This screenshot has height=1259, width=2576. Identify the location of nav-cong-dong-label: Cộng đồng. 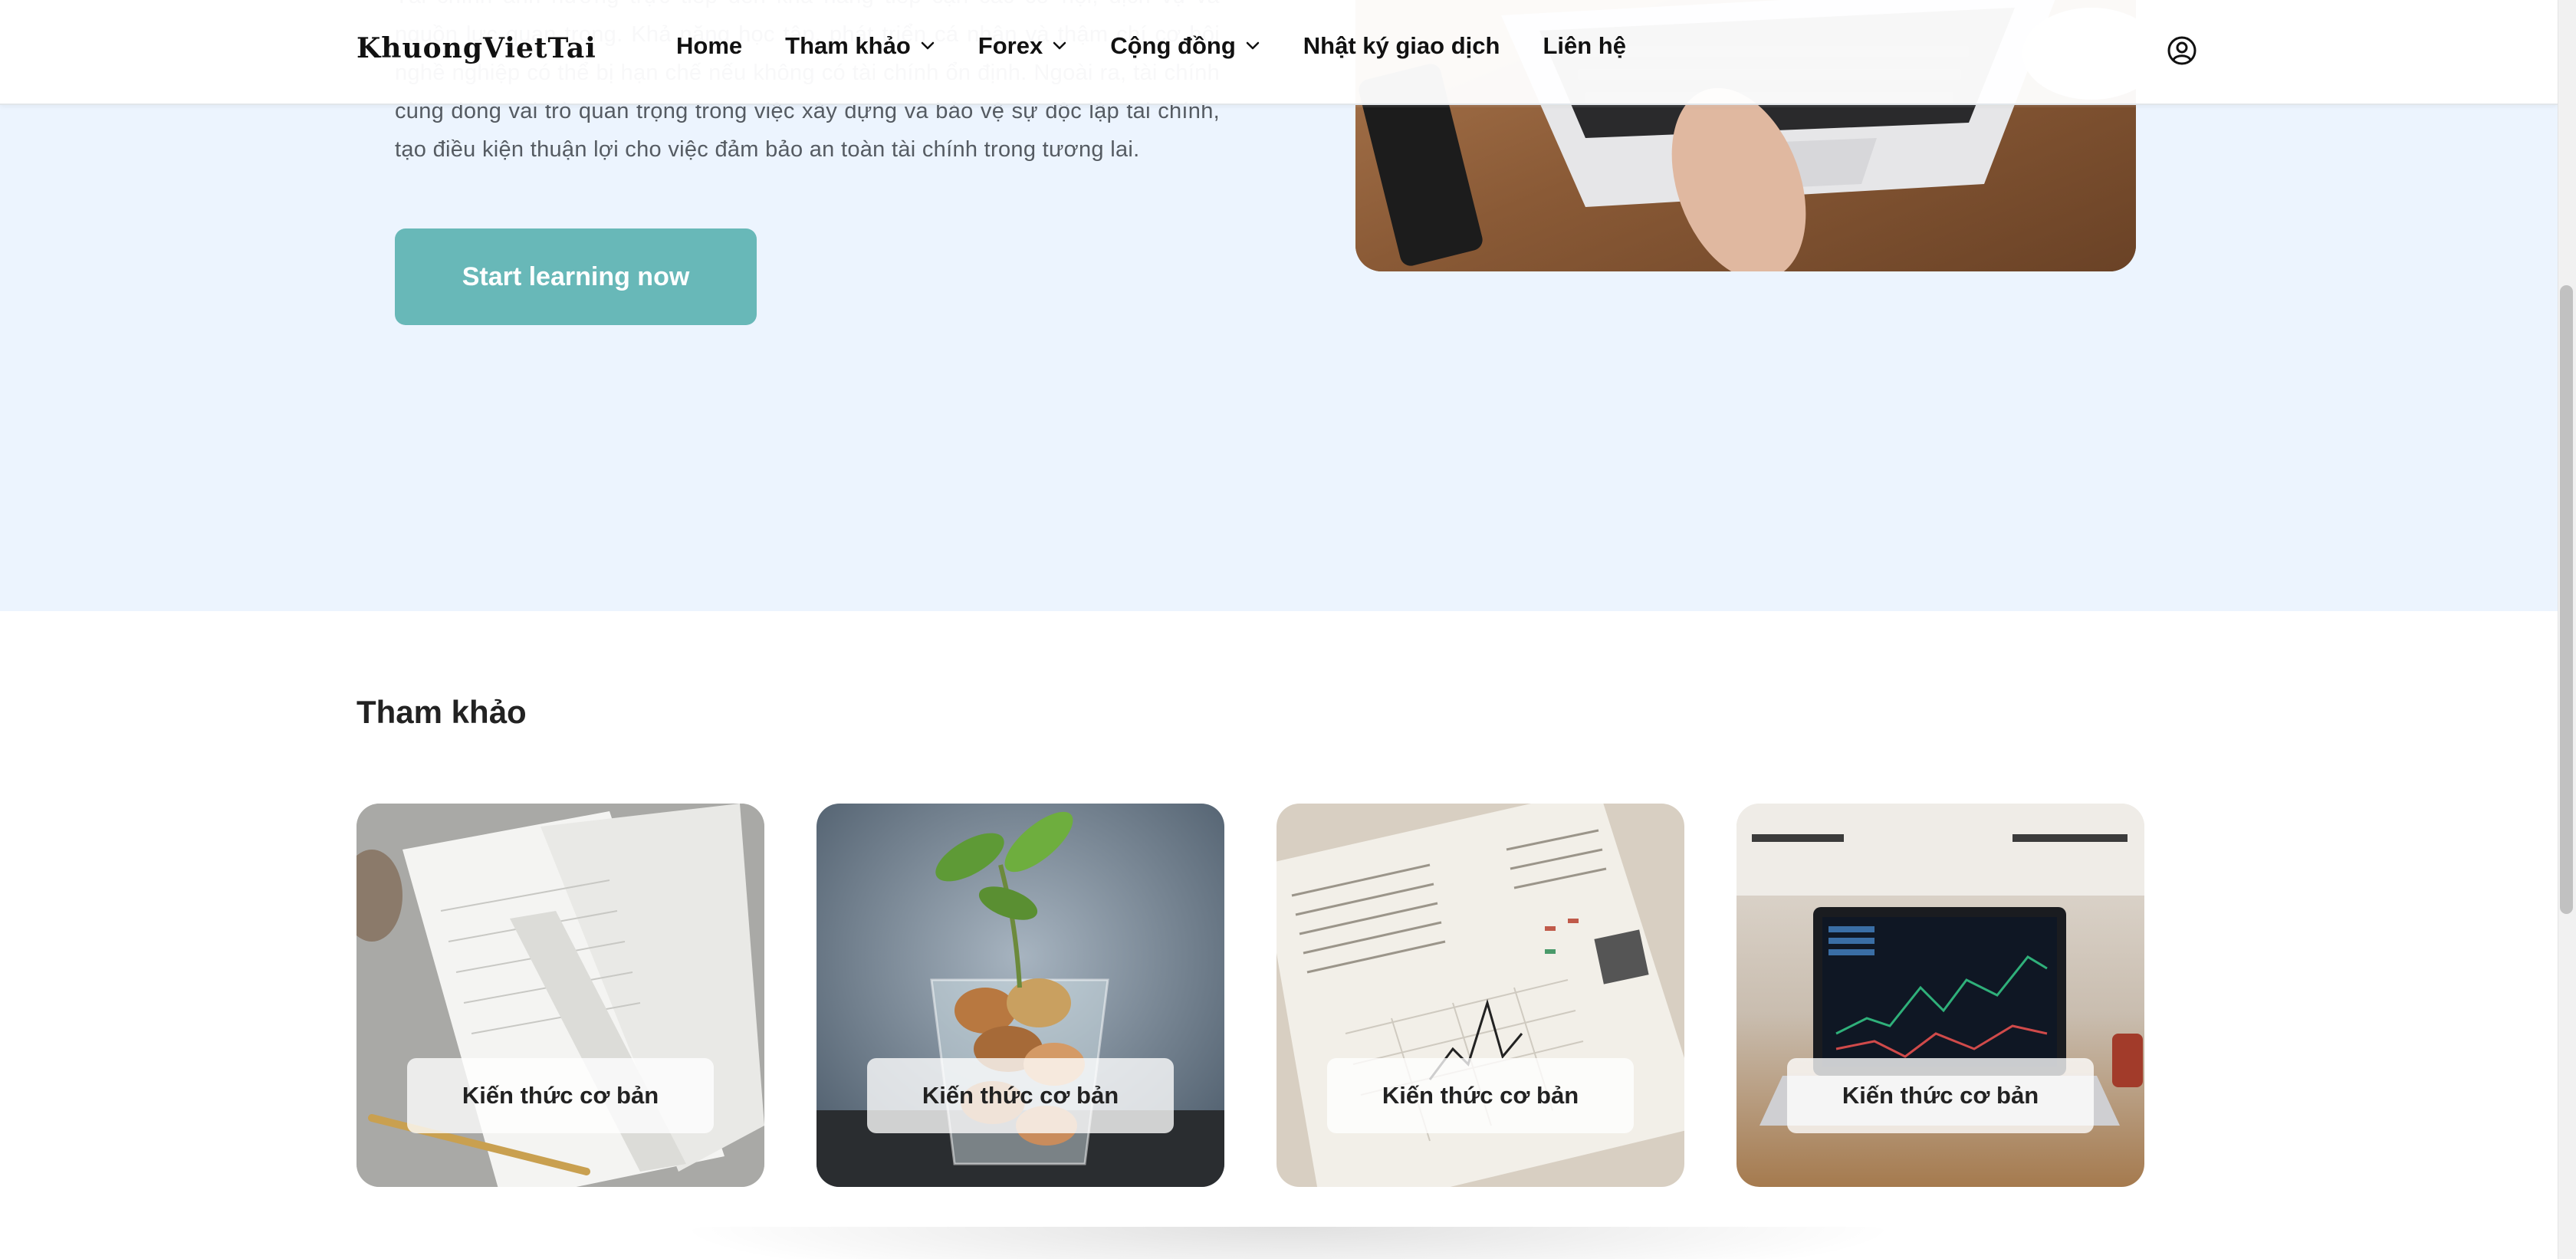
(1173, 45).